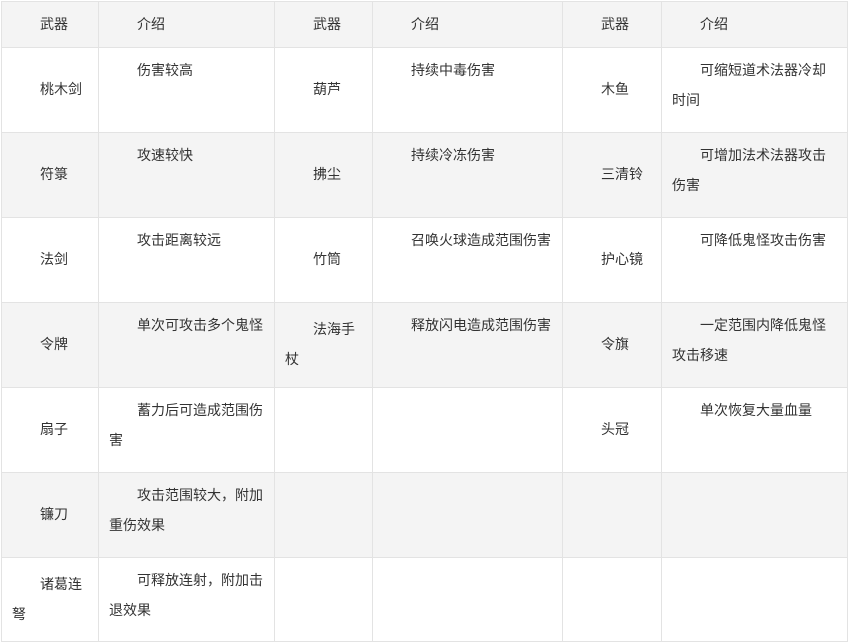  What do you see at coordinates (323, 24) in the screenshot?
I see `header-weapon-2: 武器` at bounding box center [323, 24].